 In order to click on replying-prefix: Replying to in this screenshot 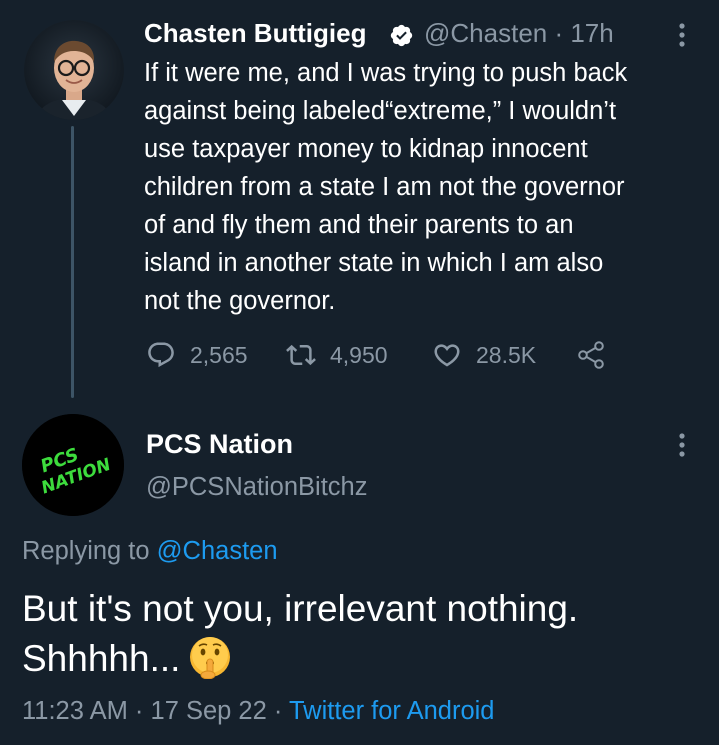, I will do `click(89, 551)`.